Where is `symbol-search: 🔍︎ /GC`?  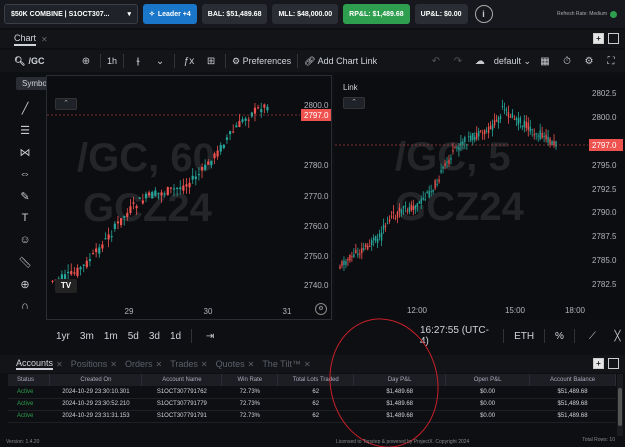
symbol-search: 🔍︎ /GC is located at coordinates (43, 61).